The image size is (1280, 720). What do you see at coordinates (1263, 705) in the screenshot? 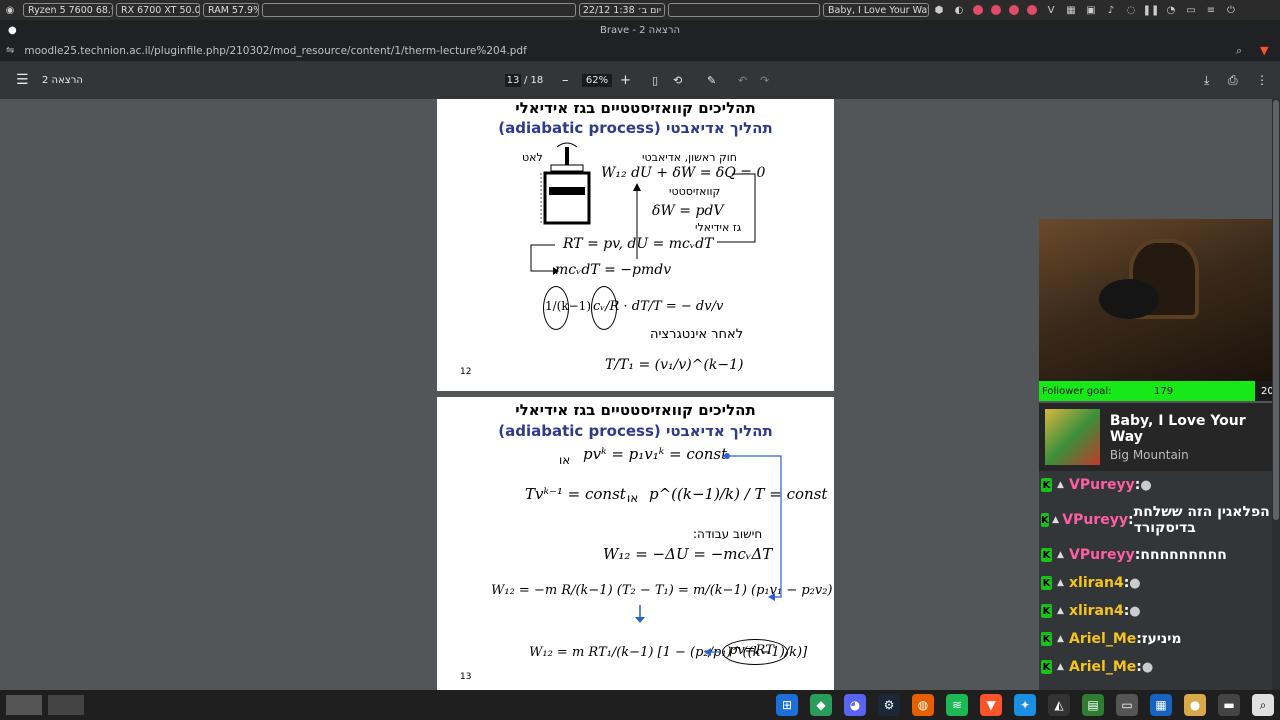
I see `search-icon: ⌕` at bounding box center [1263, 705].